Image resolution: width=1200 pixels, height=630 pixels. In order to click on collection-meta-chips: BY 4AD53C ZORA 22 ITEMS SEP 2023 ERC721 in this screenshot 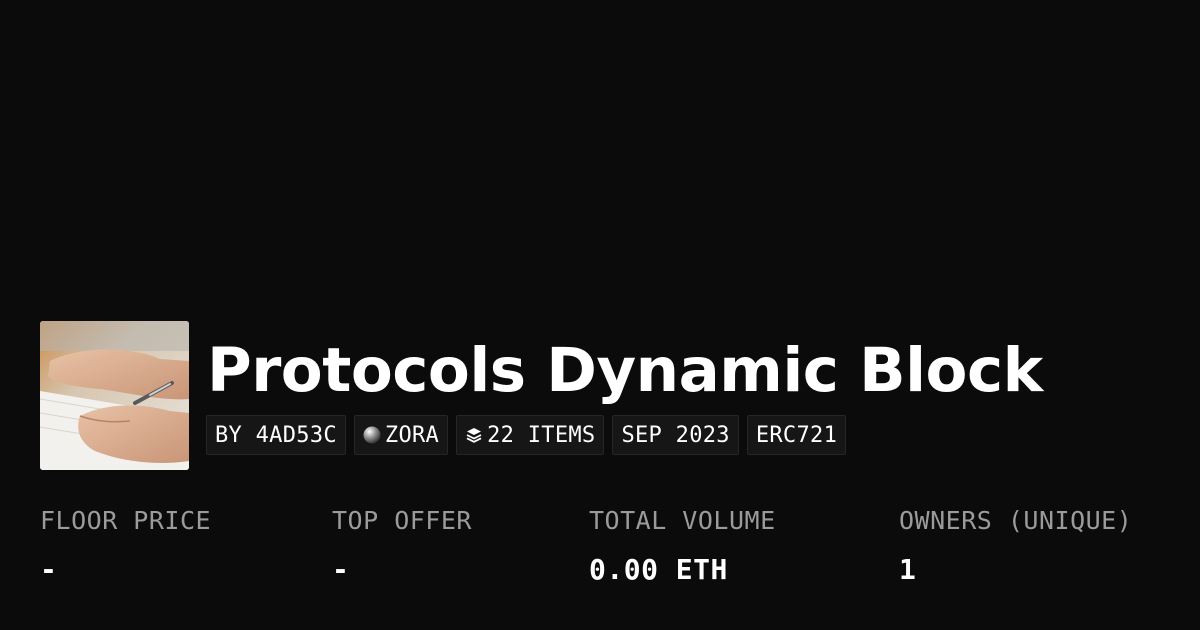, I will do `click(526, 435)`.